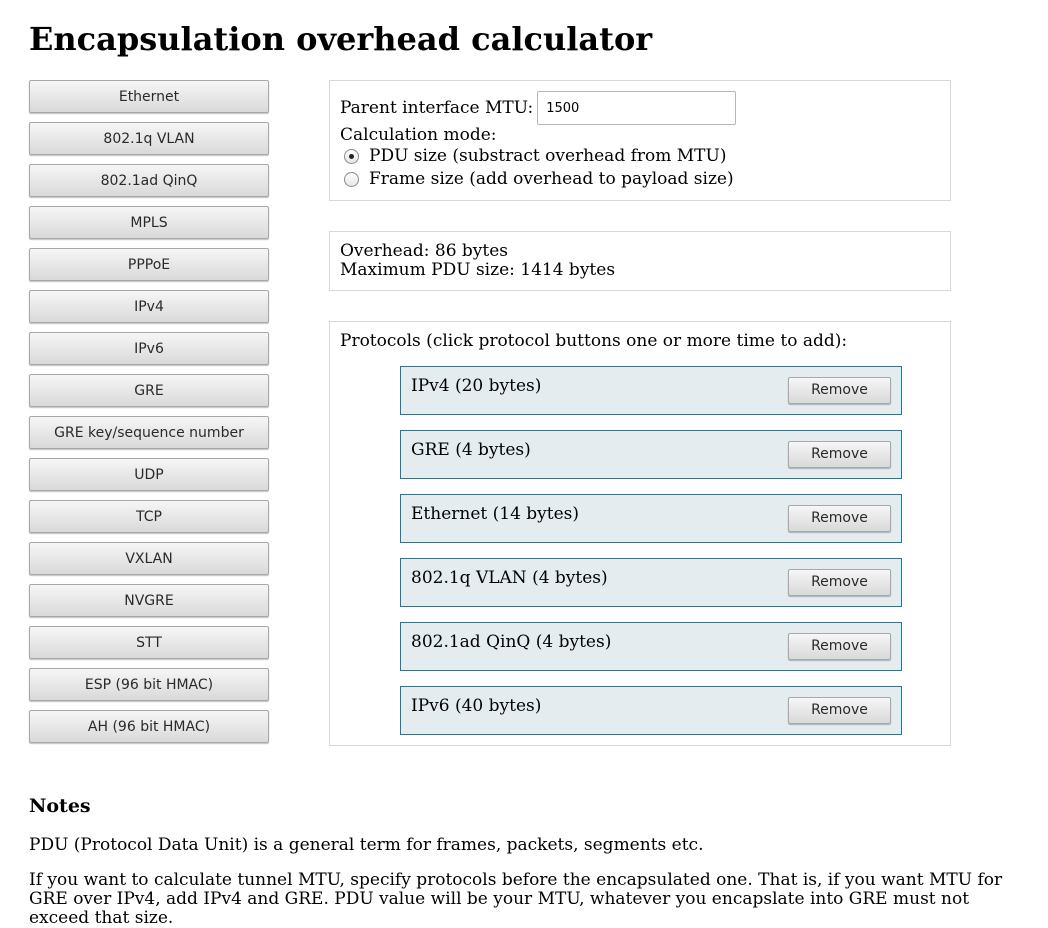  I want to click on added-protocol-name: IPv4 (20 bytes), so click(476, 386).